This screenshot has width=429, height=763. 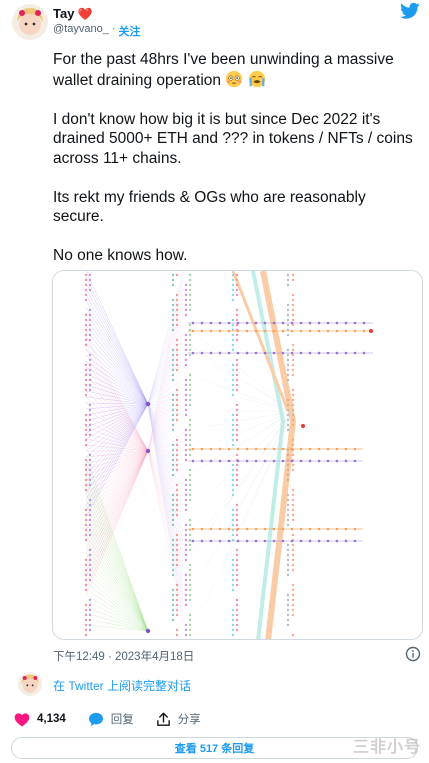 I want to click on flushed-face-icon, so click(x=234, y=79).